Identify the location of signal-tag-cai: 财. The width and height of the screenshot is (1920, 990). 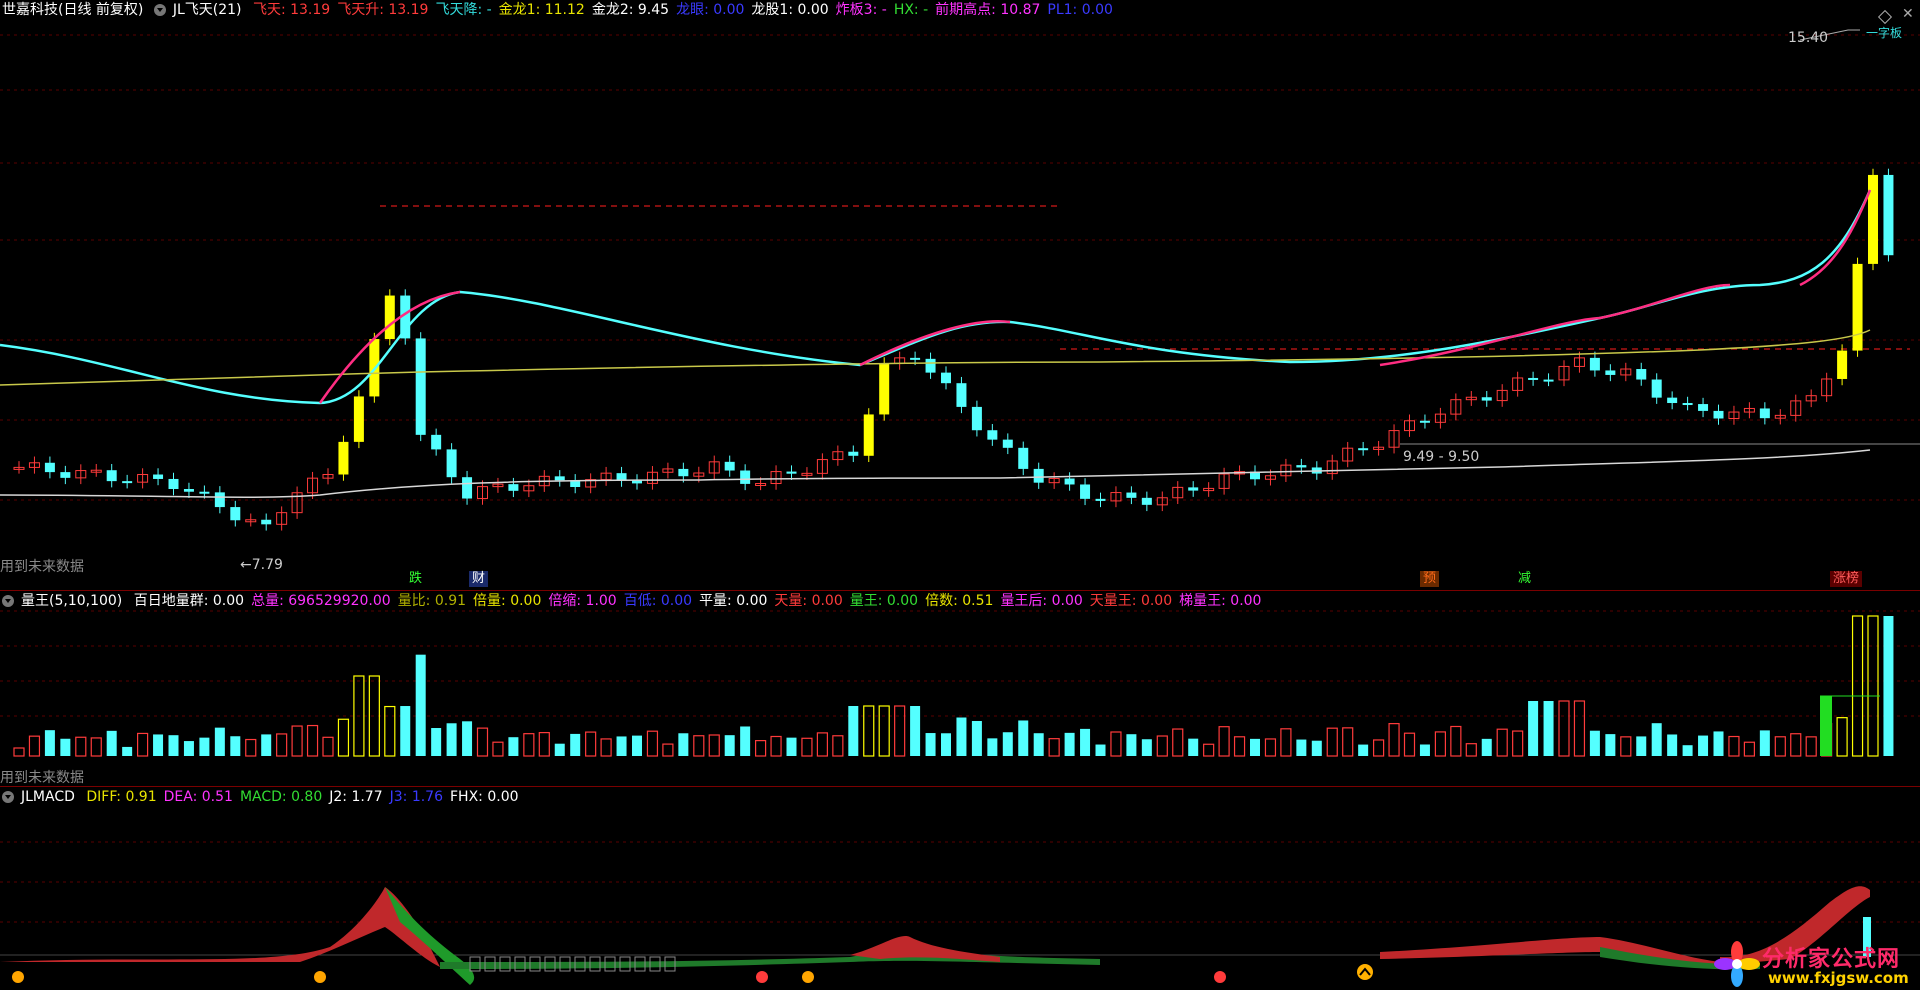
(479, 579).